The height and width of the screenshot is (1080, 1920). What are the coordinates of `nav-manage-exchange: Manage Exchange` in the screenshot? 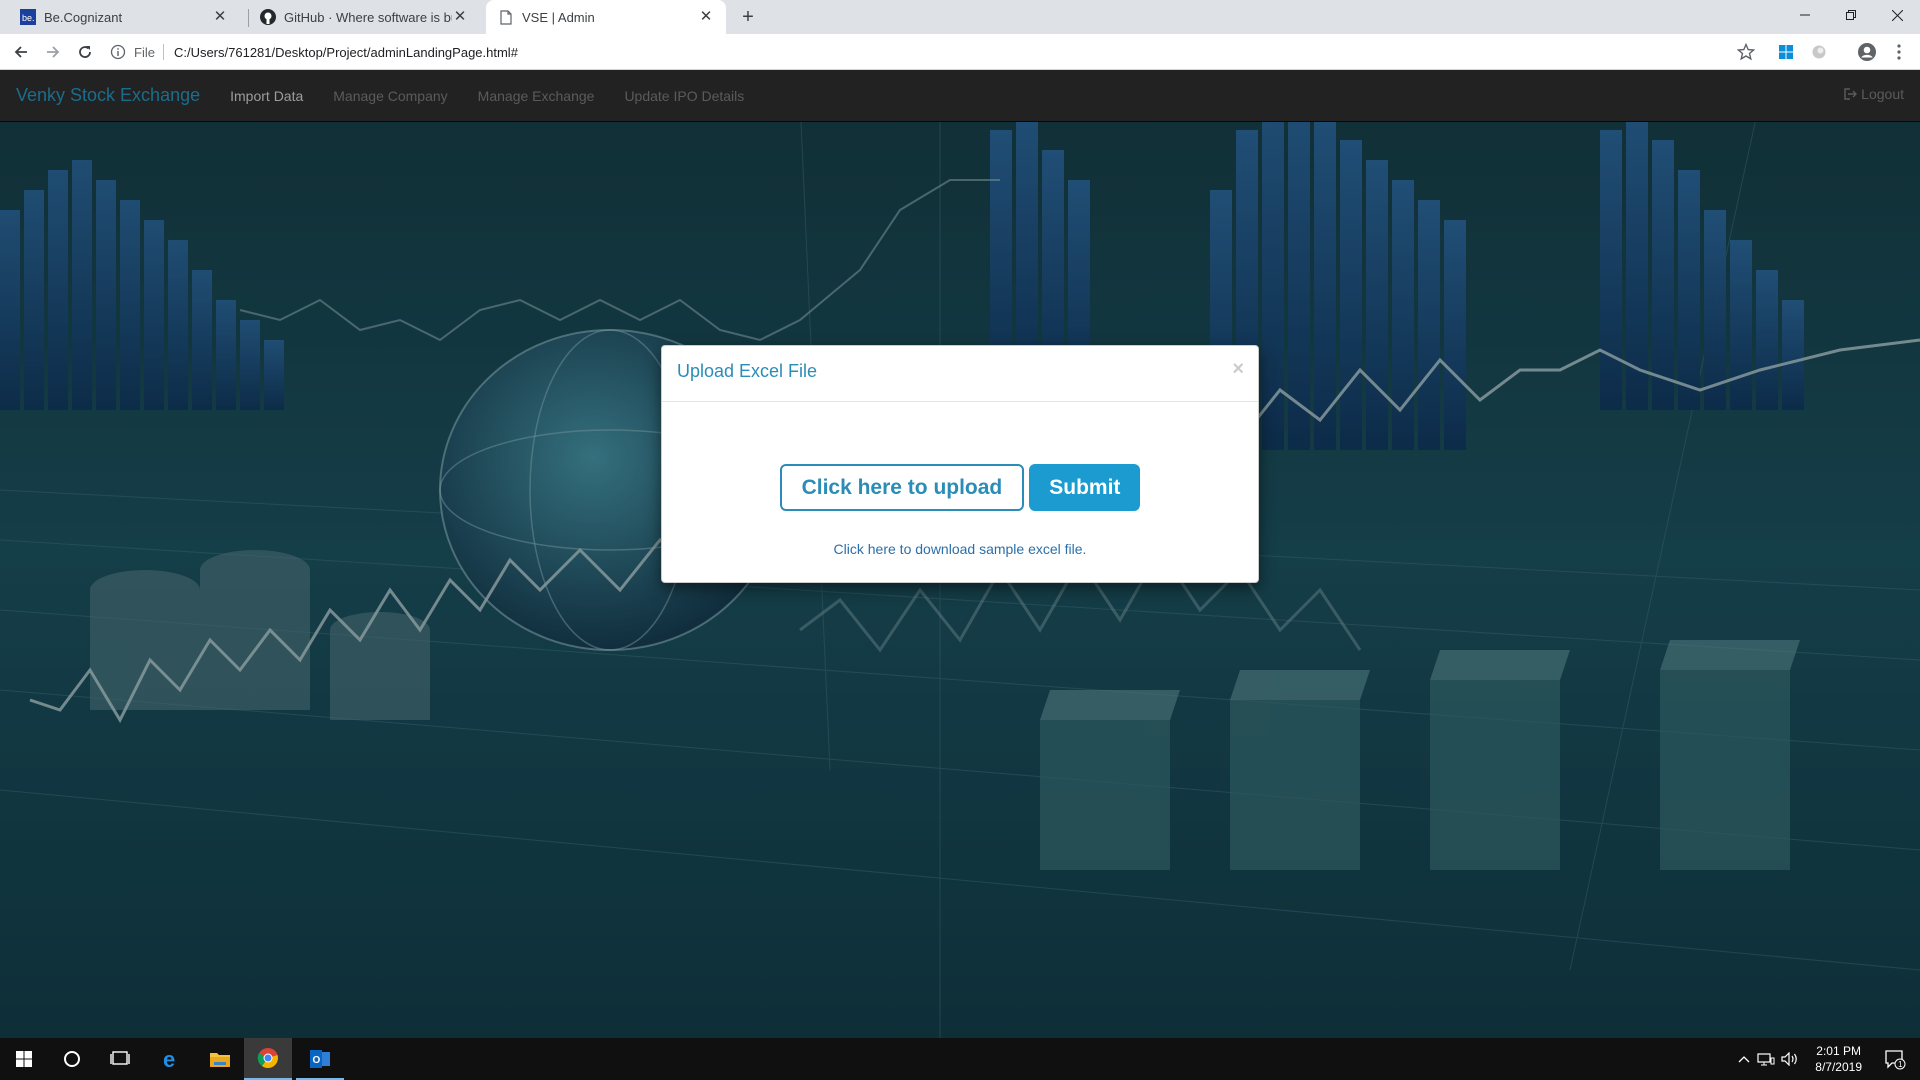 It's located at (536, 96).